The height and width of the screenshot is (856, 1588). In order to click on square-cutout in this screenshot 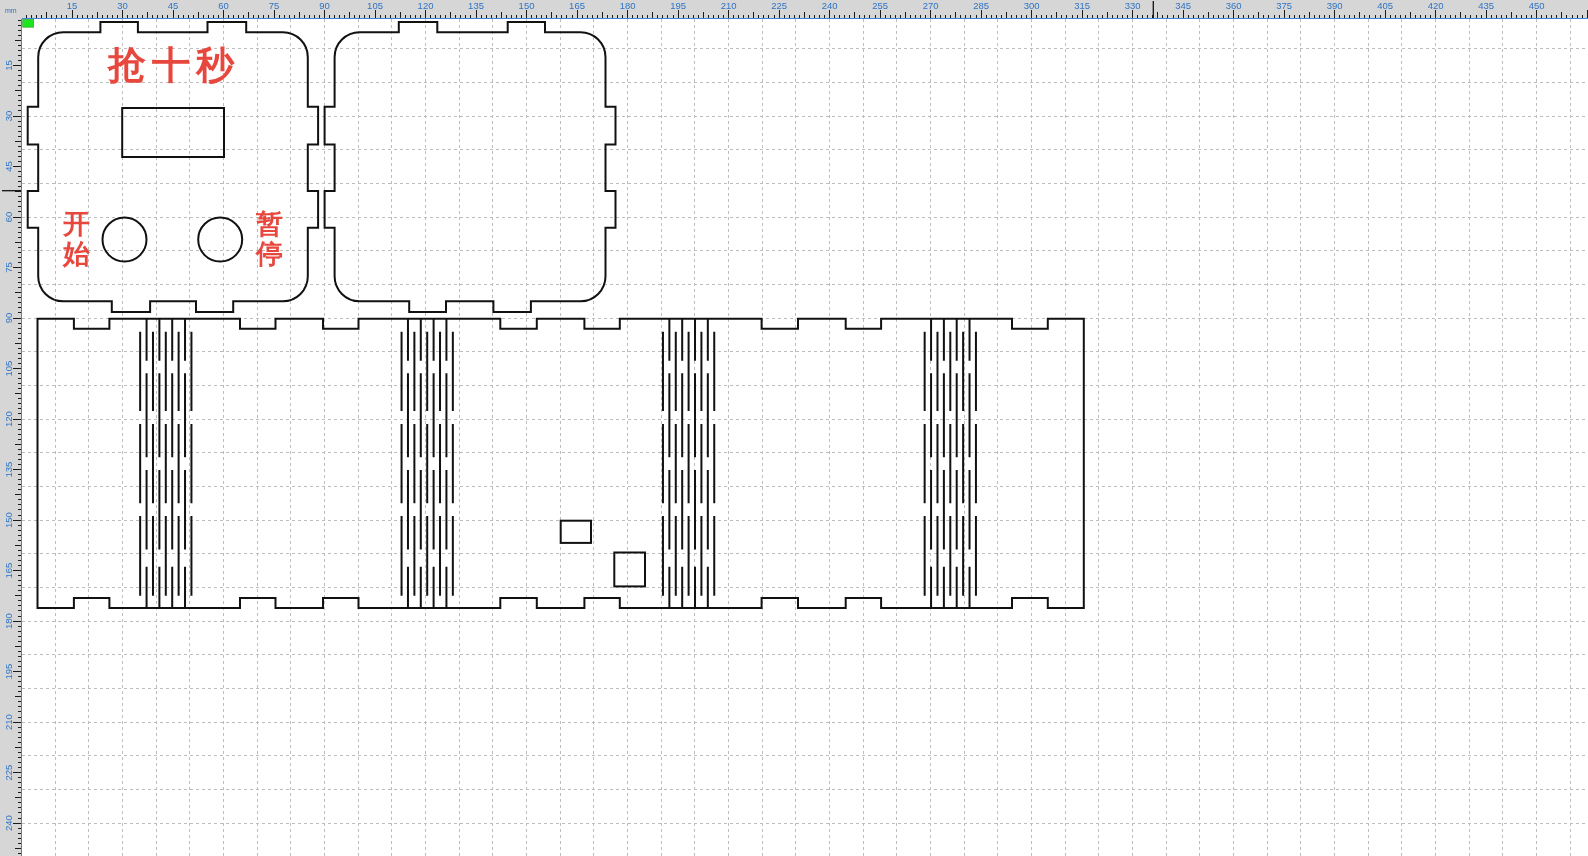, I will do `click(629, 569)`.